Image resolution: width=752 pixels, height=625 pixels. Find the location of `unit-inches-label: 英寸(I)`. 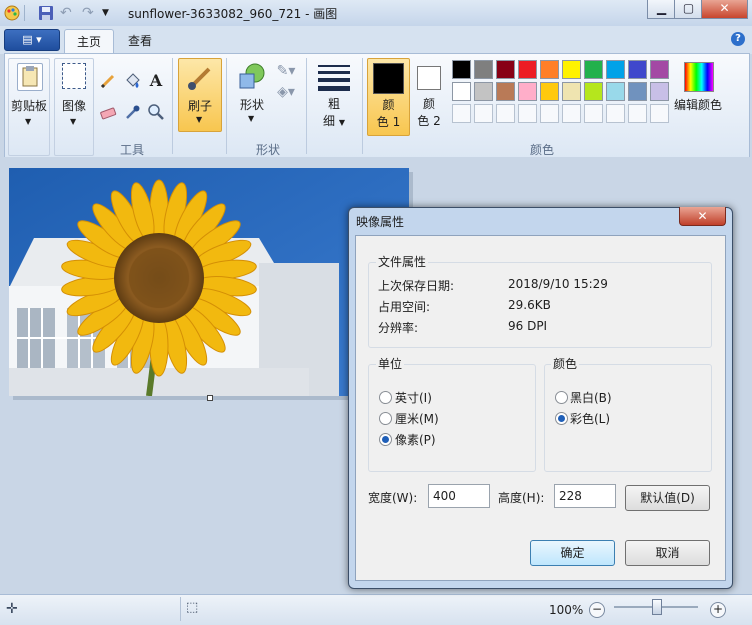

unit-inches-label: 英寸(I) is located at coordinates (413, 397).